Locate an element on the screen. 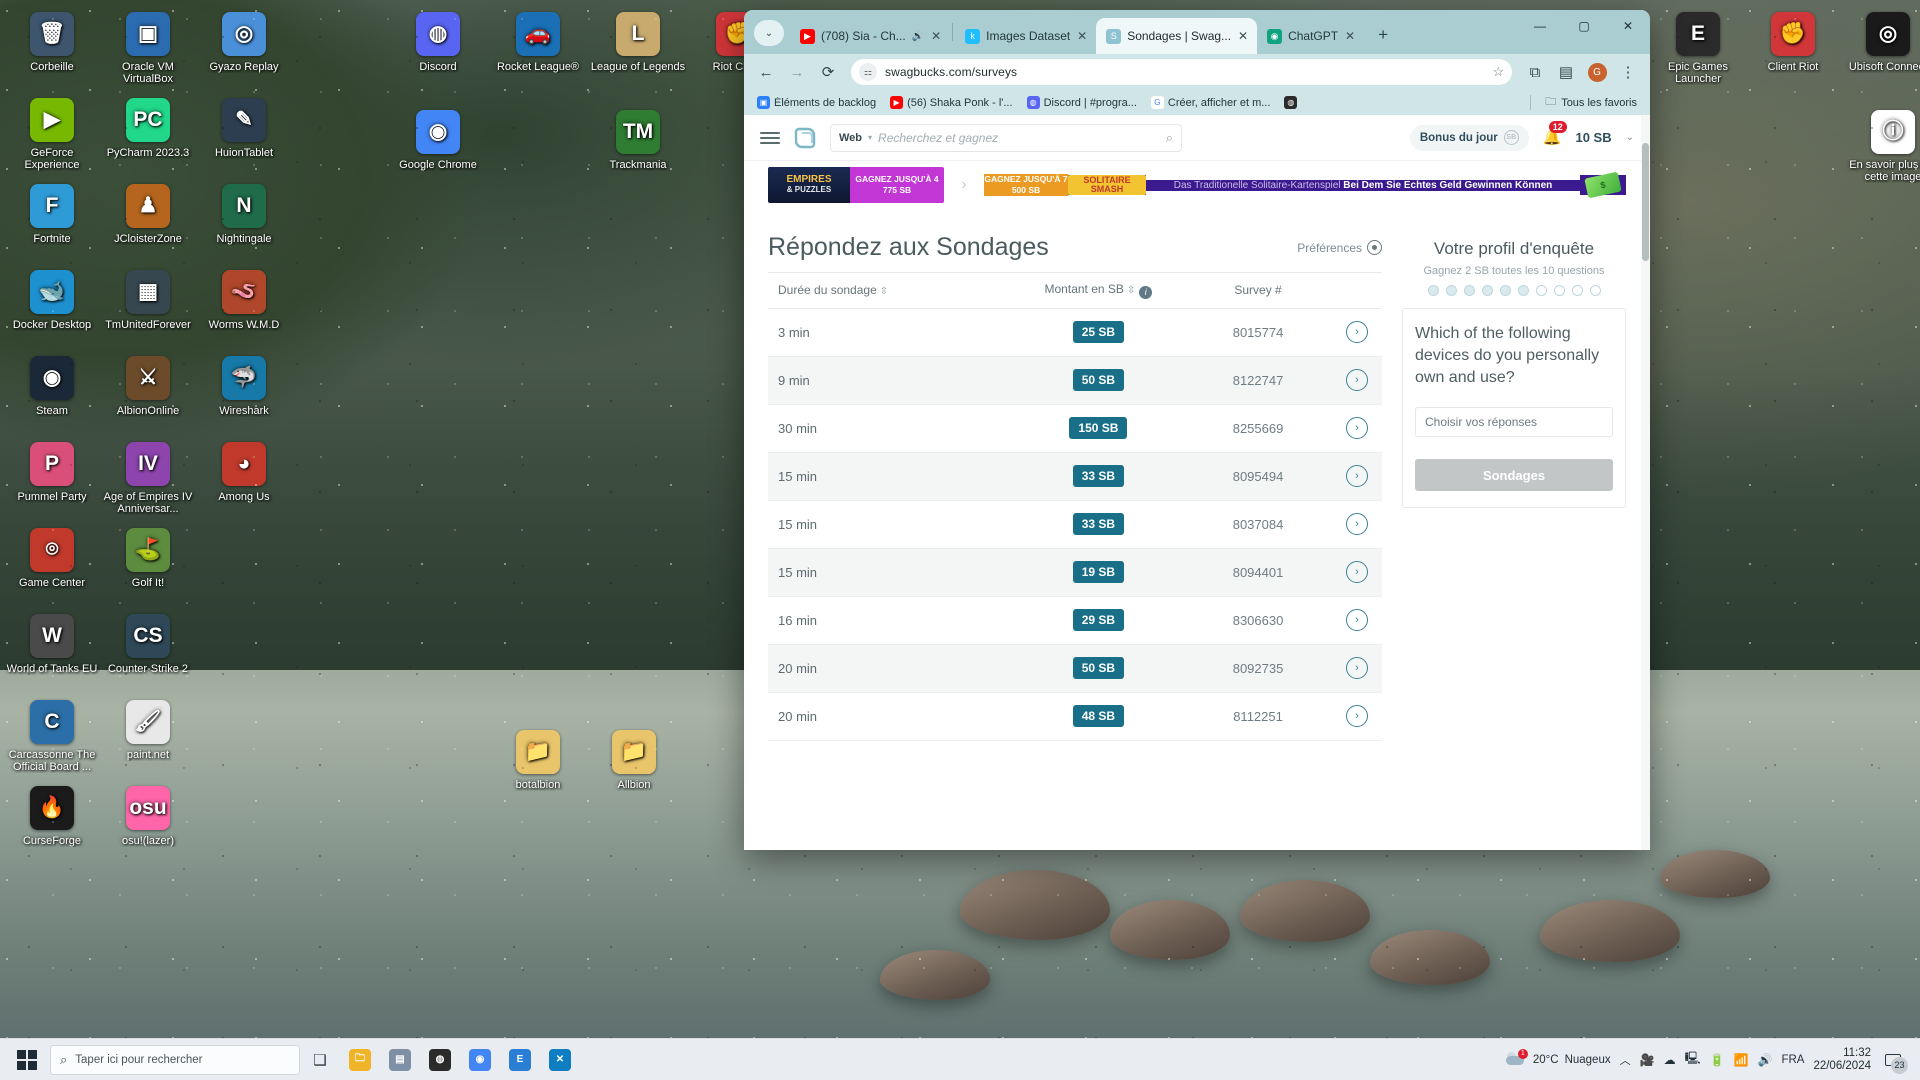 This screenshot has width=1920, height=1080. daily-bonus-button: Bonus du jour SB is located at coordinates (1469, 137).